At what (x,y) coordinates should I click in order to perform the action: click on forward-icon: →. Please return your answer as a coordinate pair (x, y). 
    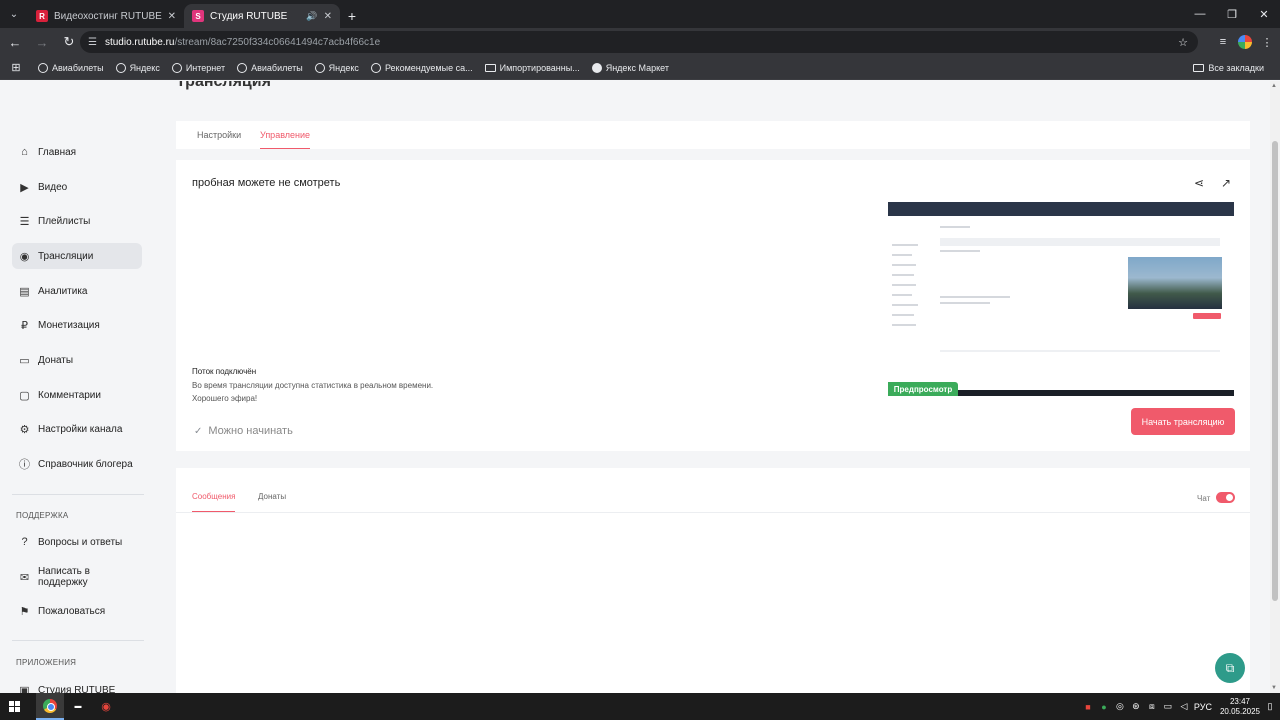
    Looking at the image, I should click on (42, 42).